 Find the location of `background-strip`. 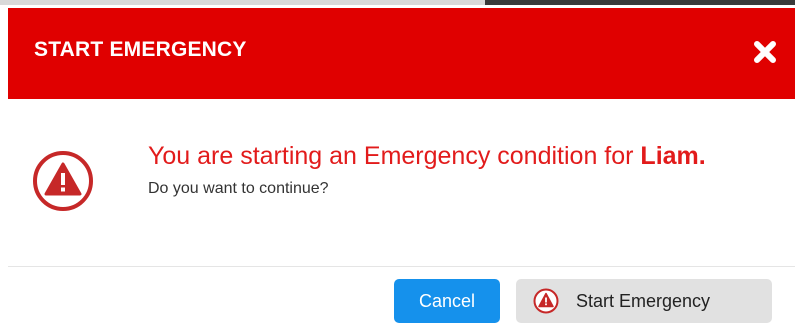

background-strip is located at coordinates (397, 4).